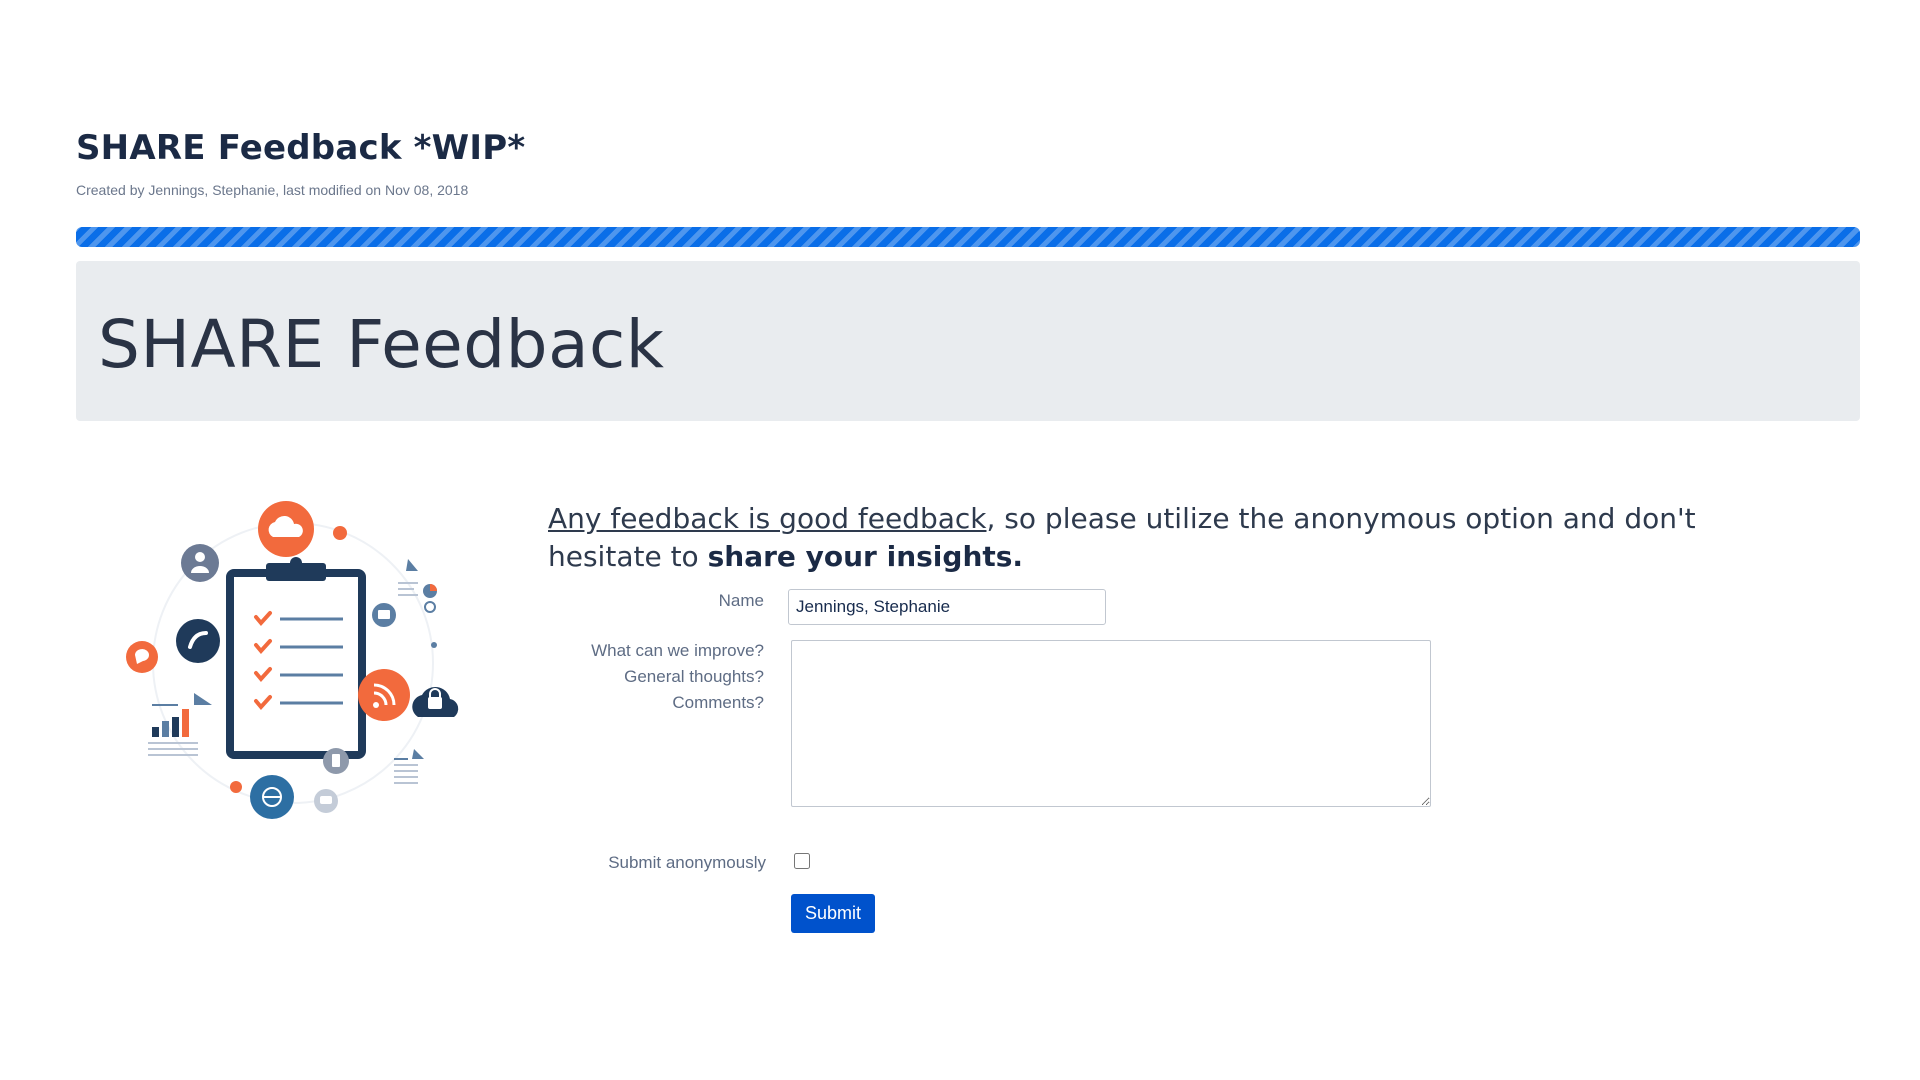 This screenshot has width=1920, height=1080. What do you see at coordinates (947, 607) in the screenshot?
I see `name-input` at bounding box center [947, 607].